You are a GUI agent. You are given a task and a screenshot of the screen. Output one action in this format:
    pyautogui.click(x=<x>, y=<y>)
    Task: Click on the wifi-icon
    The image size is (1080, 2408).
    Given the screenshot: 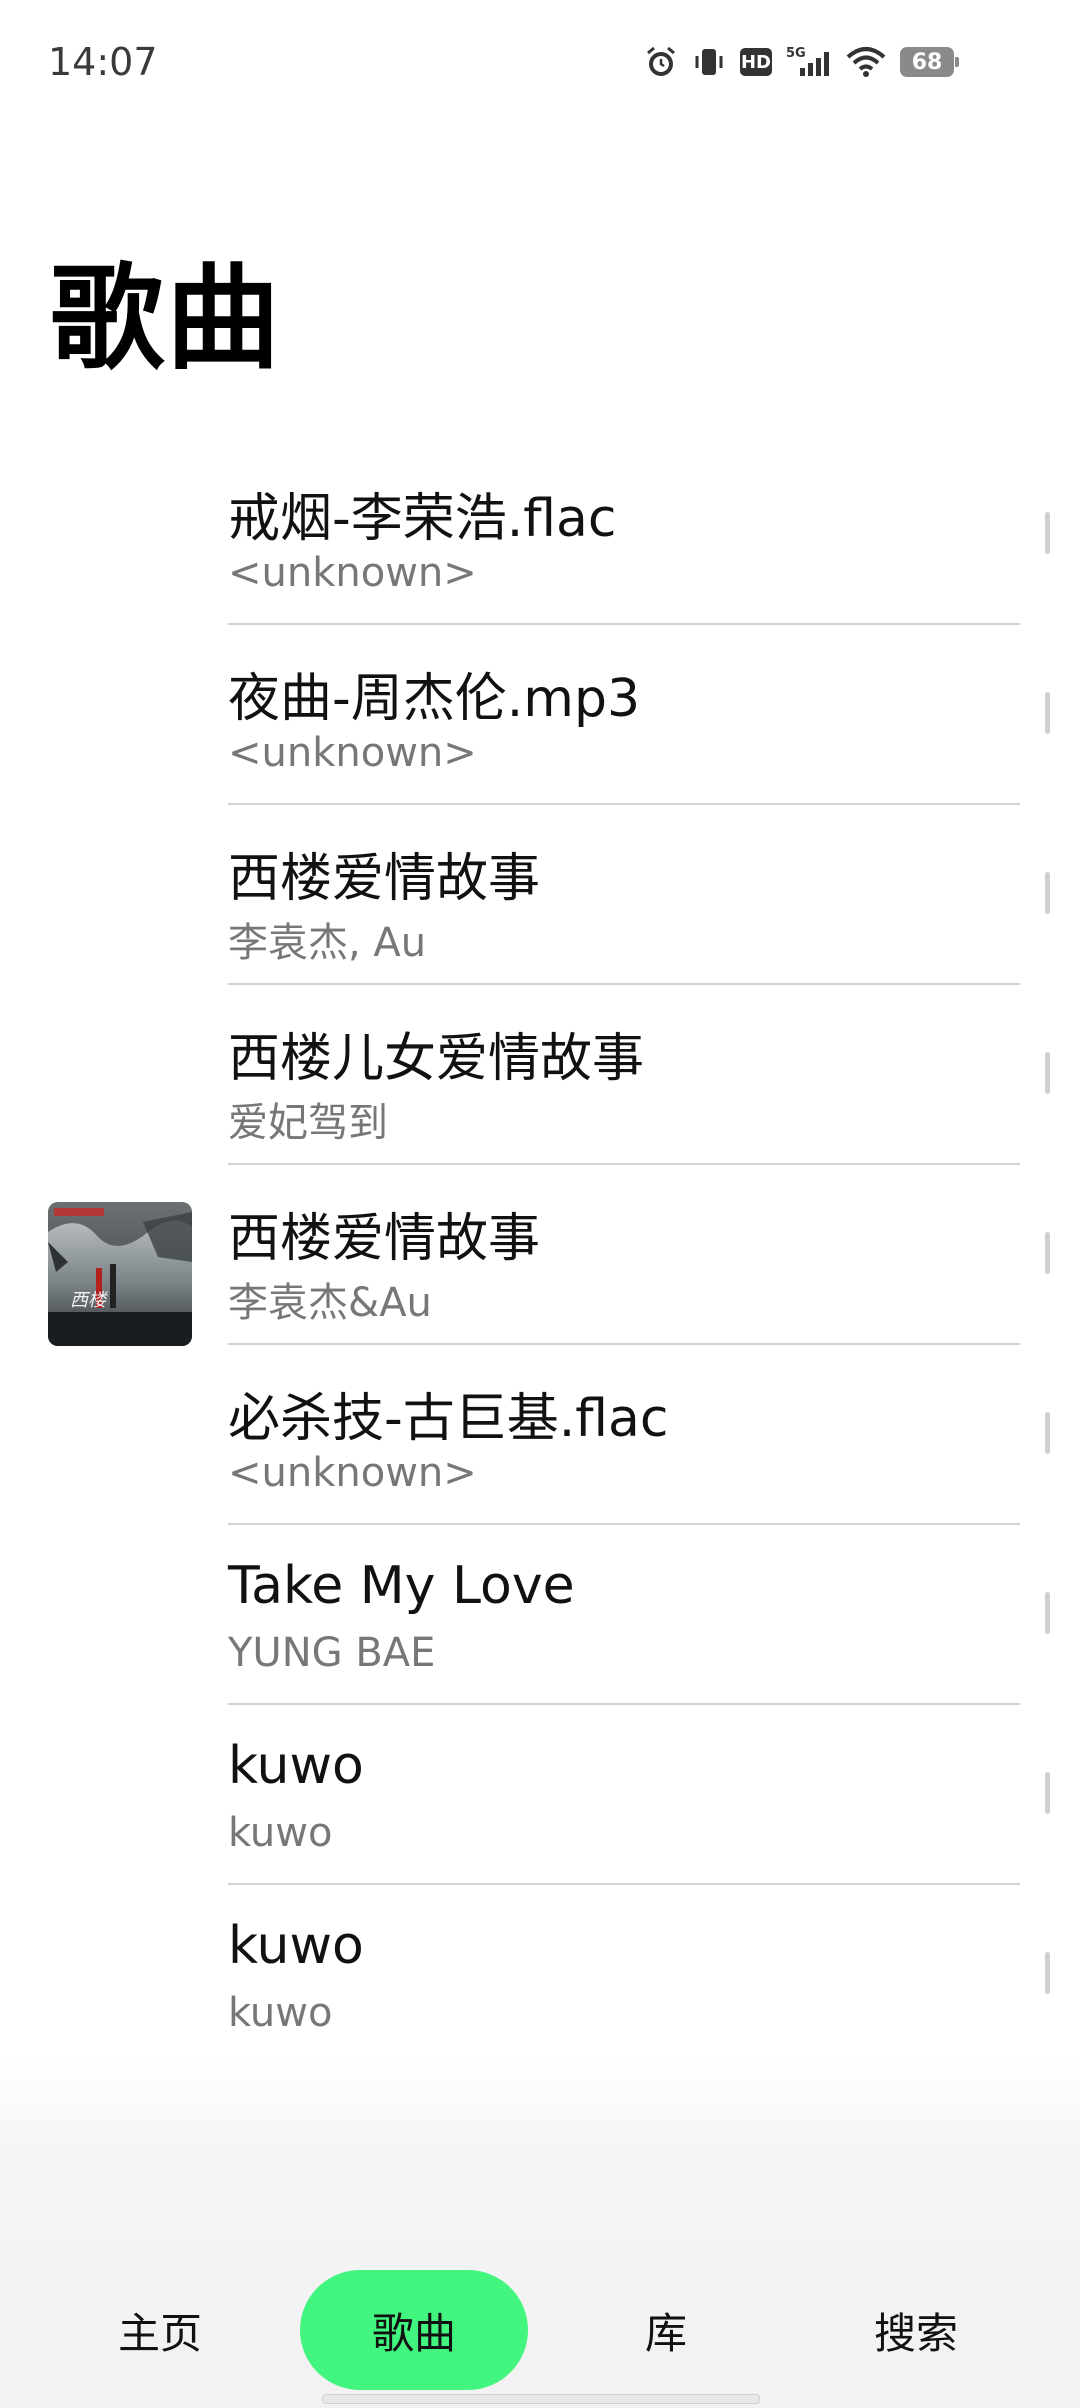 What is the action you would take?
    pyautogui.click(x=866, y=62)
    